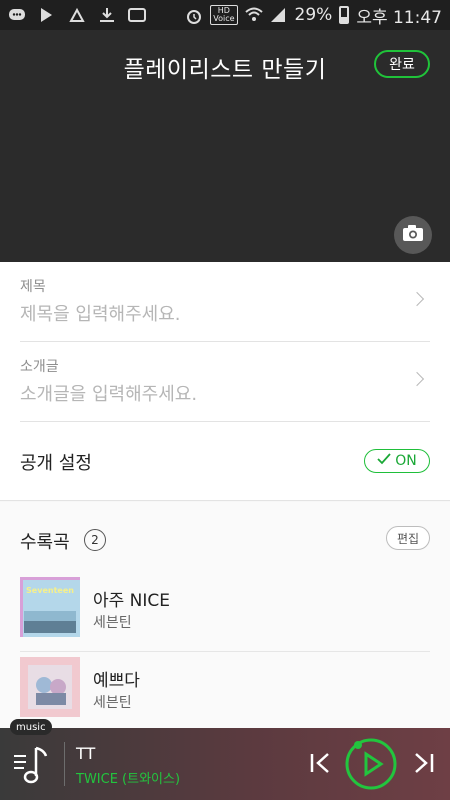 The height and width of the screenshot is (800, 450). I want to click on intro-input: 소개글을 입력해주세요., so click(108, 393).